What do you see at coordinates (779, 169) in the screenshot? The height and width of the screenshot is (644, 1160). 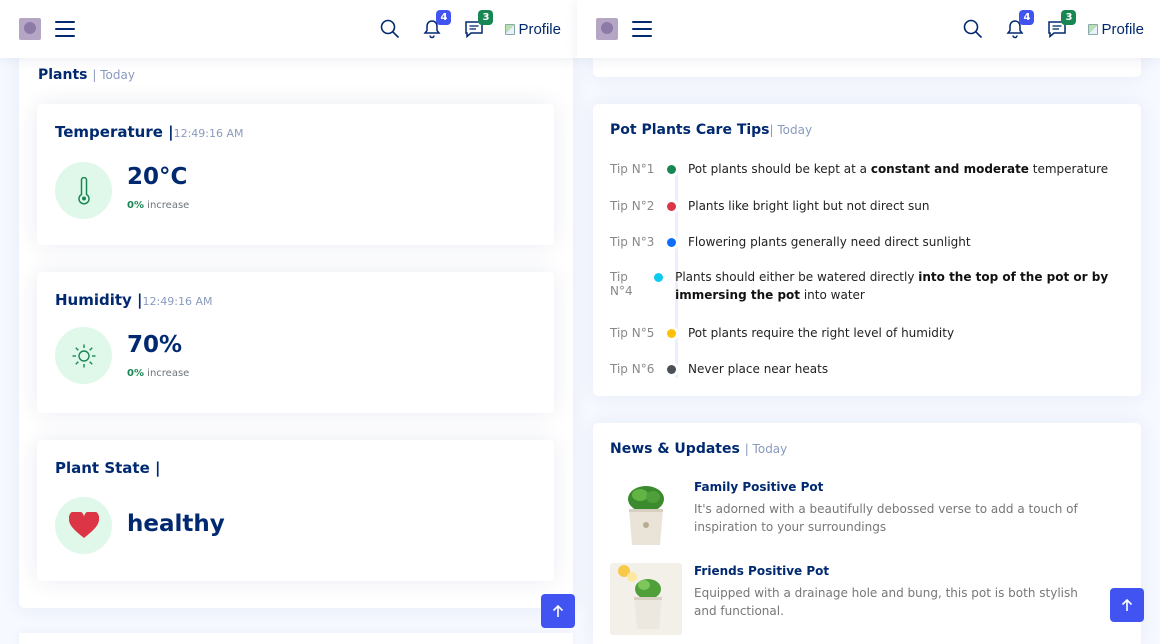 I see `tip-text-plain: Pot plants should be kept at a` at bounding box center [779, 169].